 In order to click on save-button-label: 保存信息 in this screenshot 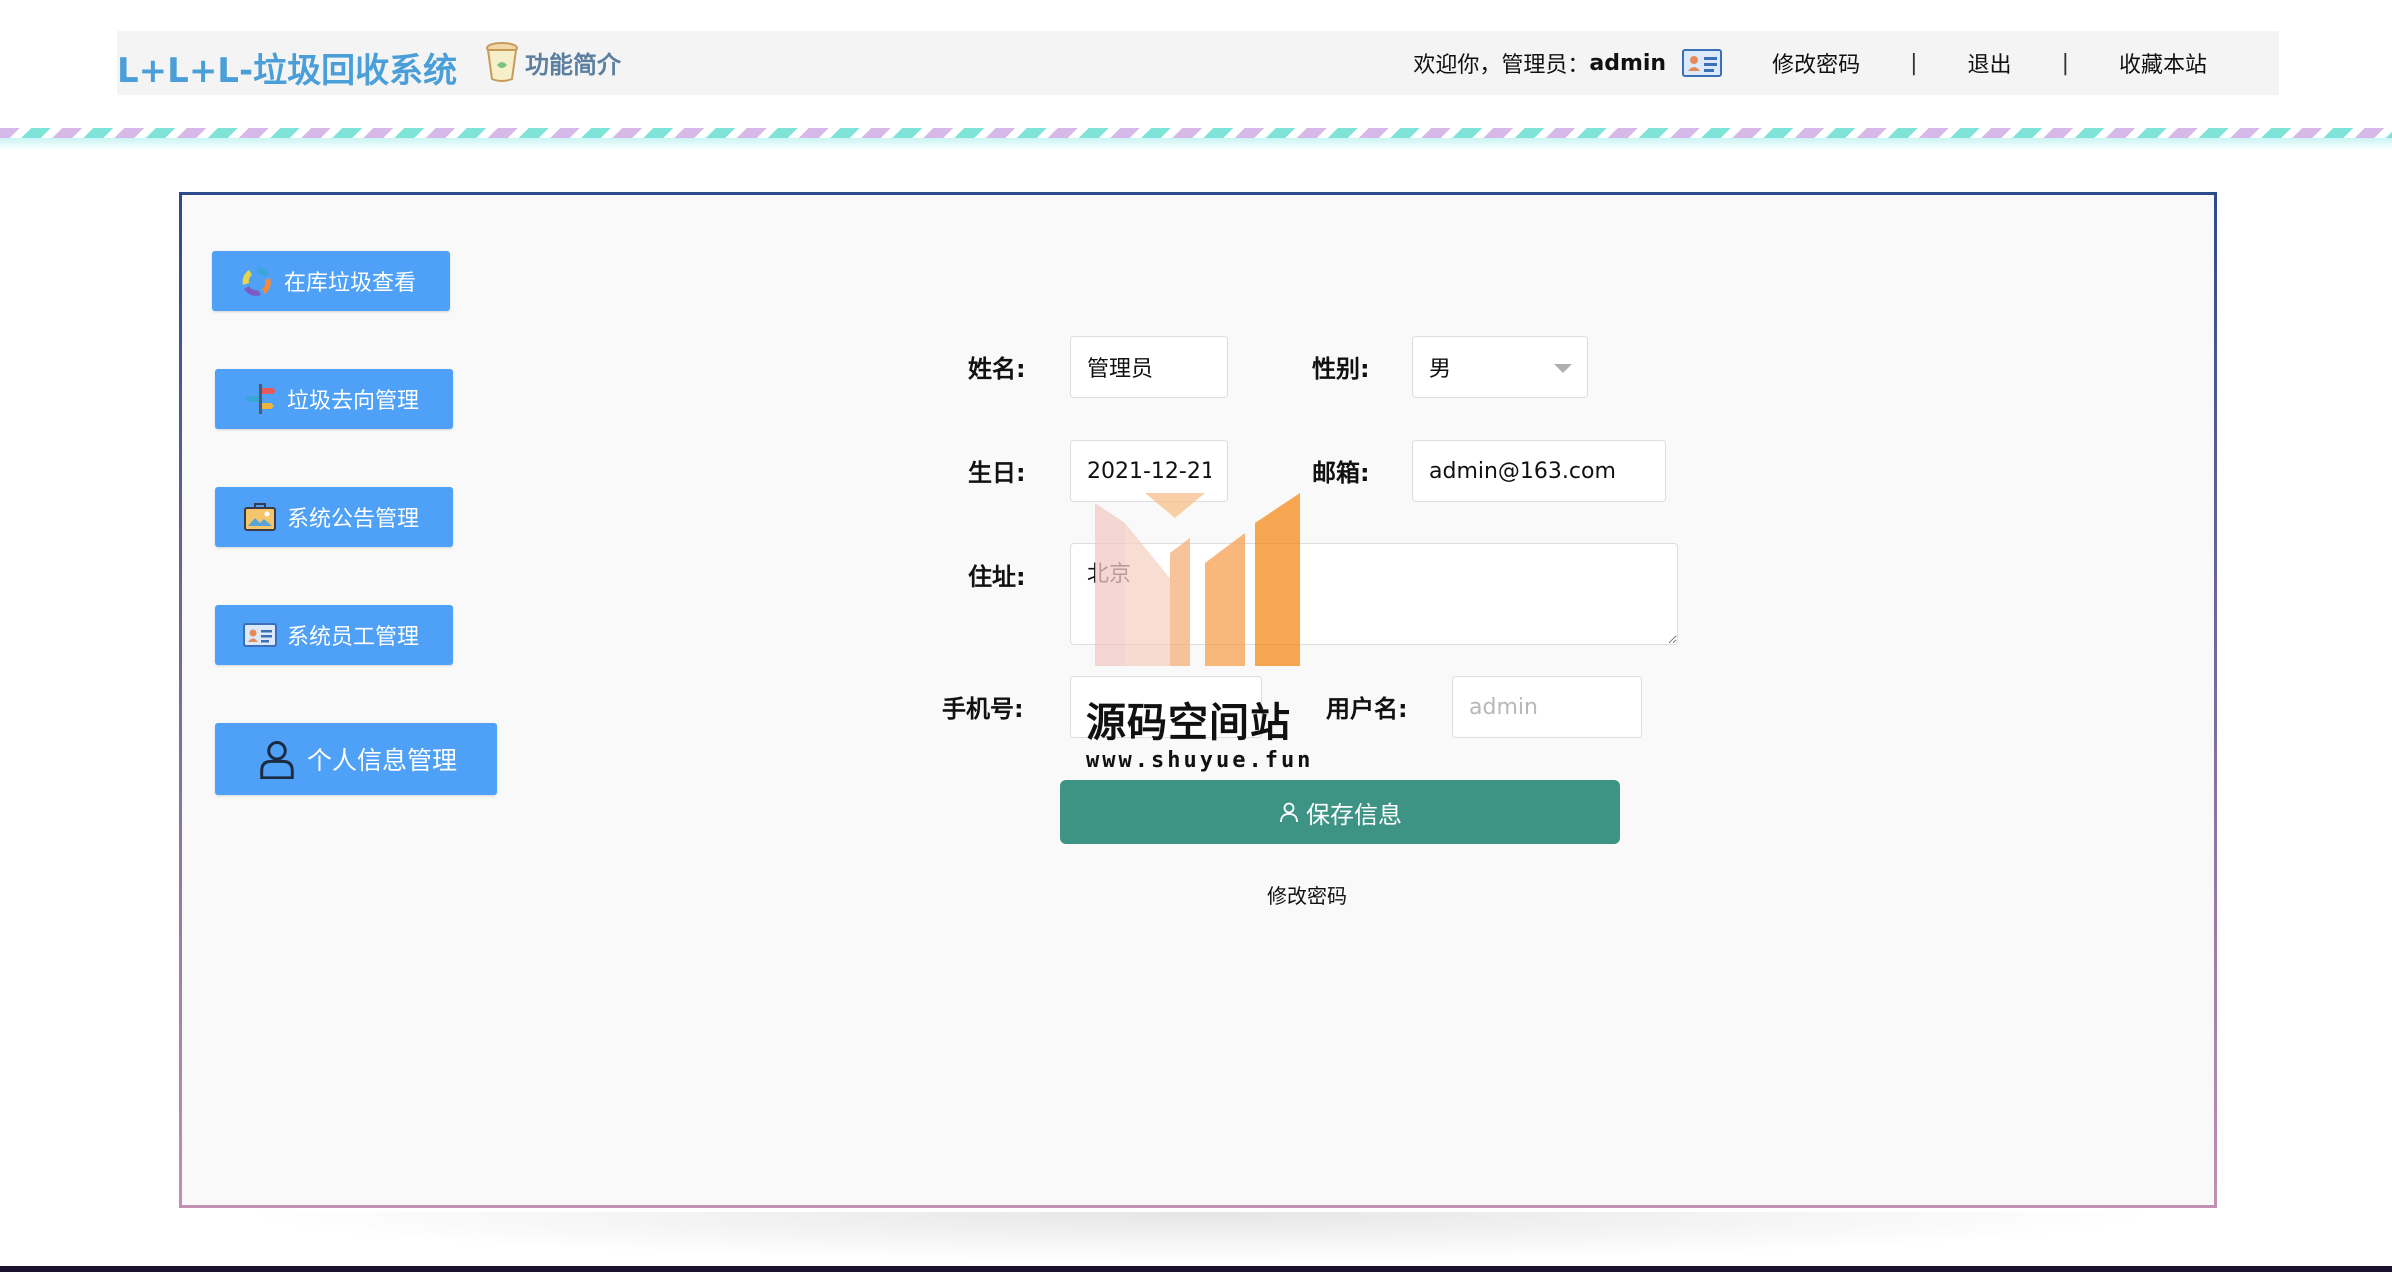, I will do `click(1354, 814)`.